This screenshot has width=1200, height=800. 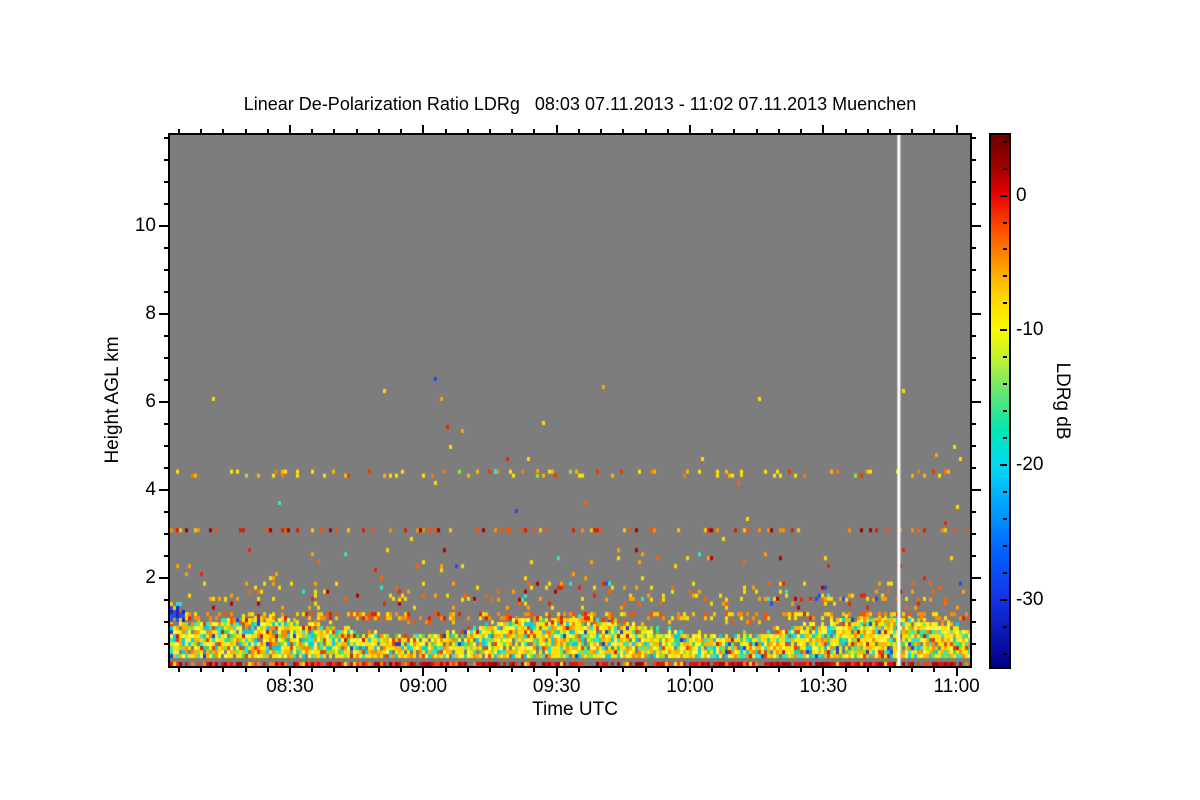 What do you see at coordinates (112, 400) in the screenshot?
I see `y-axis-label: Height AGL km` at bounding box center [112, 400].